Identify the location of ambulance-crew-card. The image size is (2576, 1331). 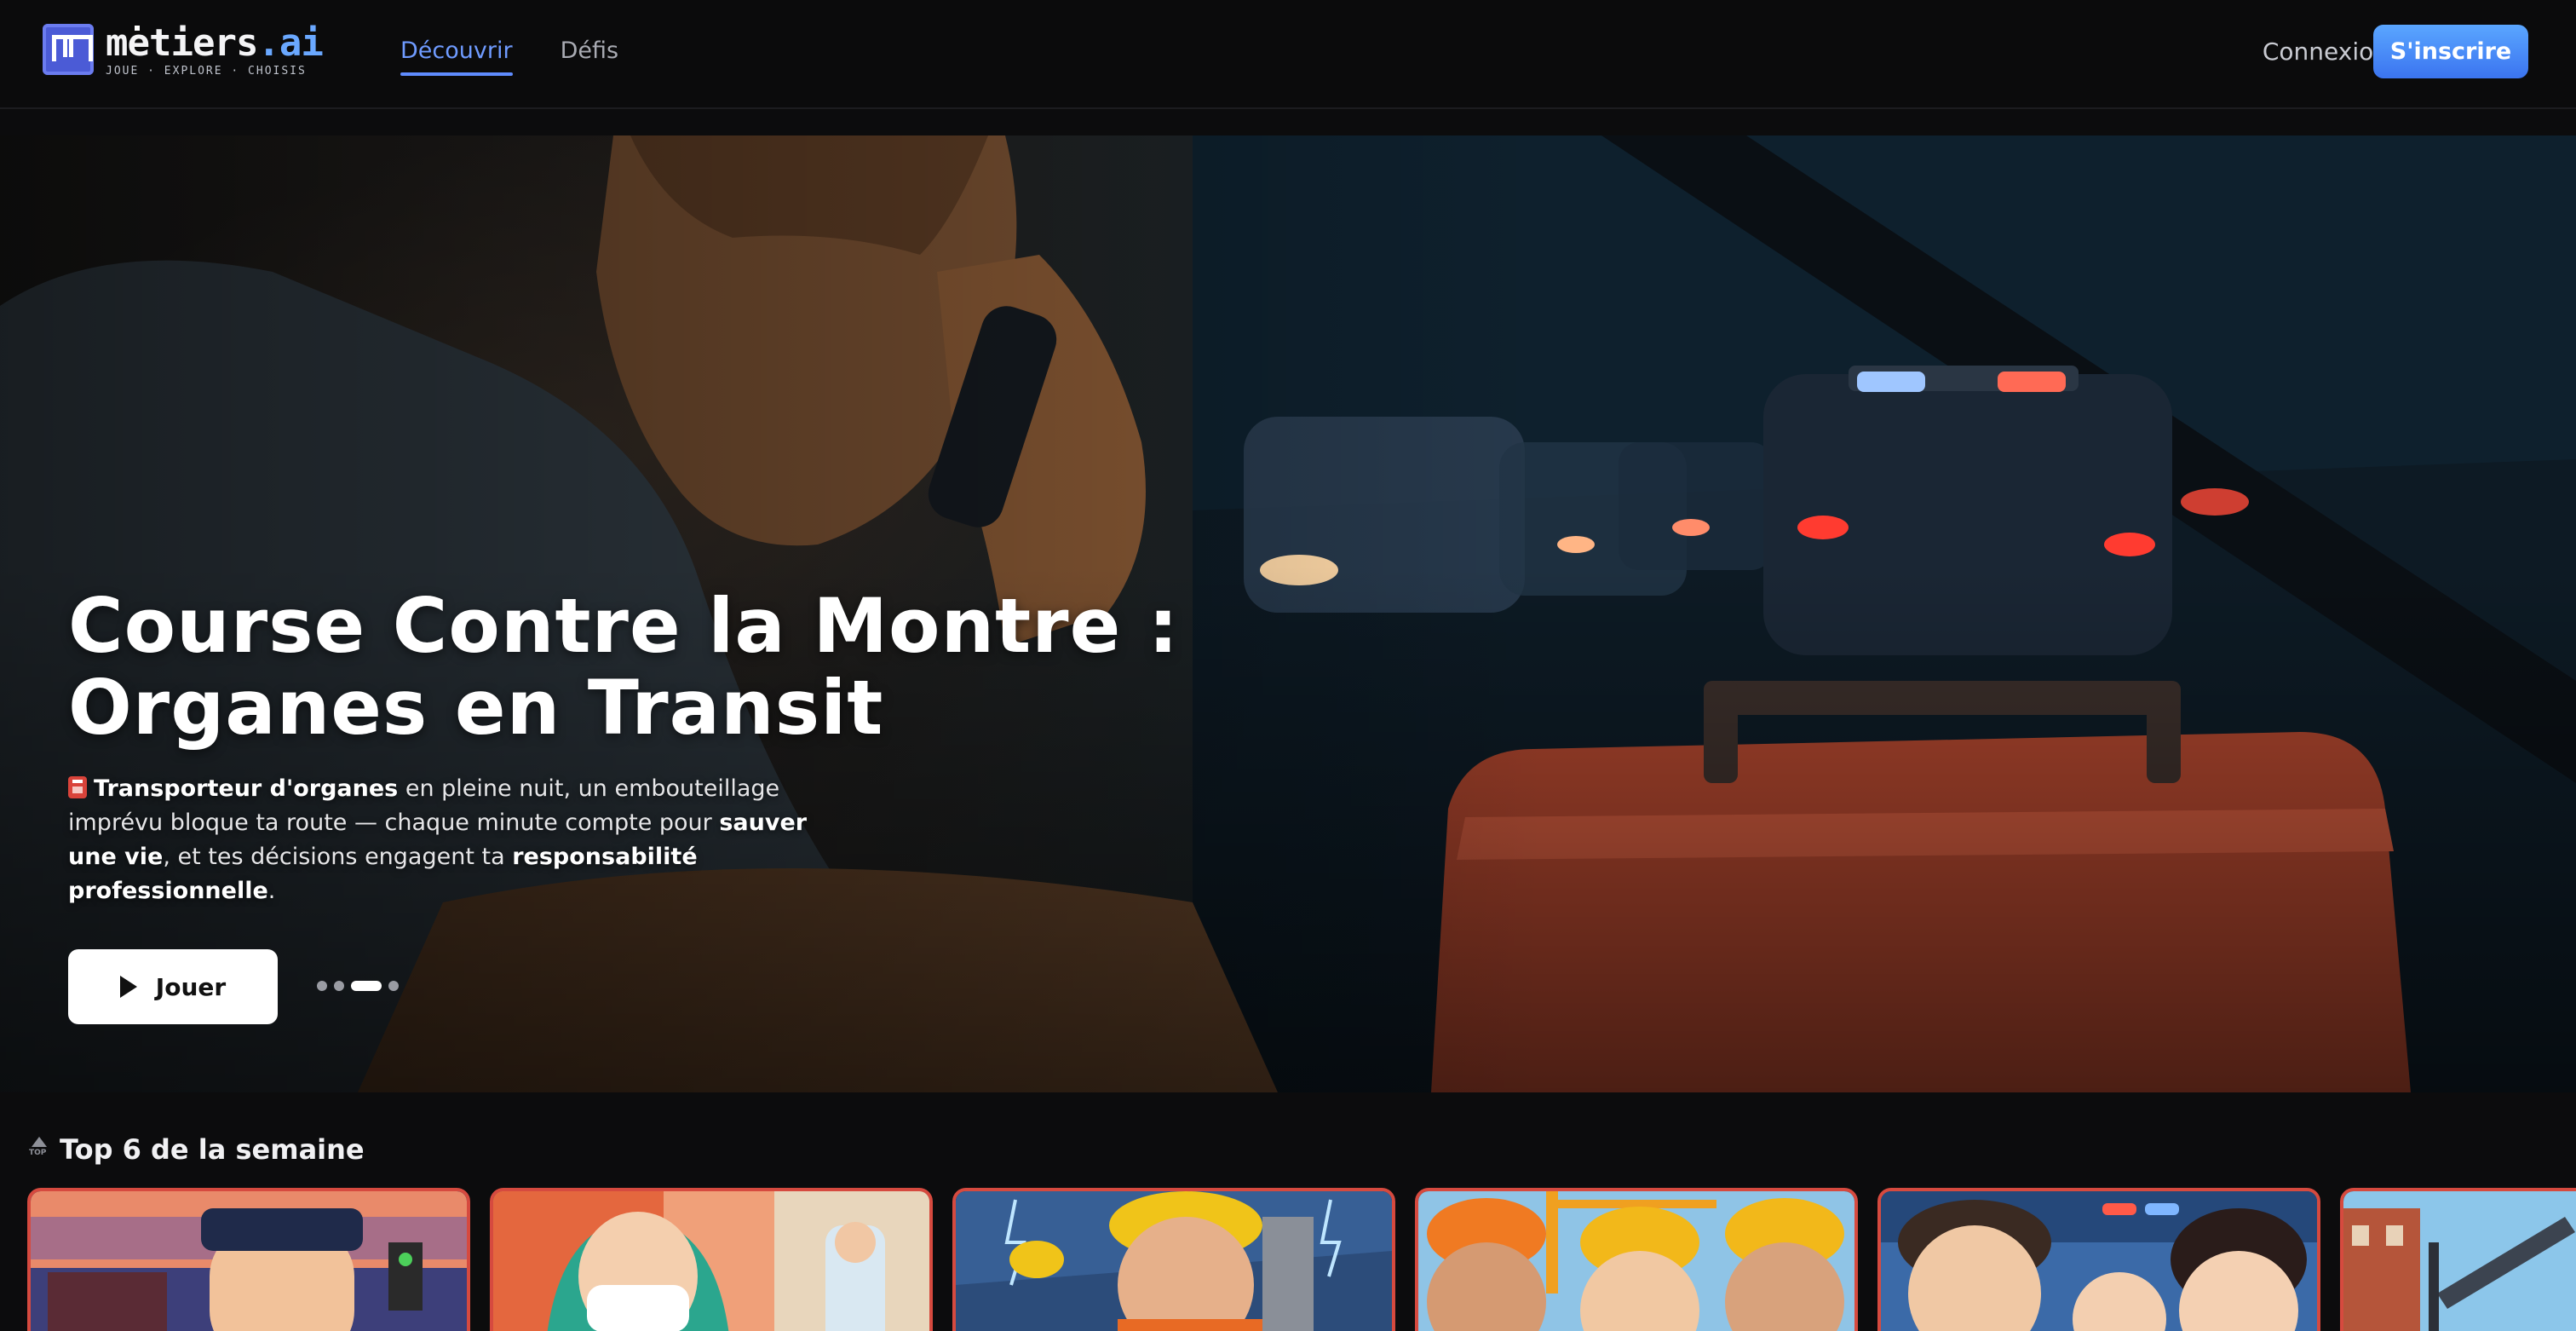
(2098, 1259).